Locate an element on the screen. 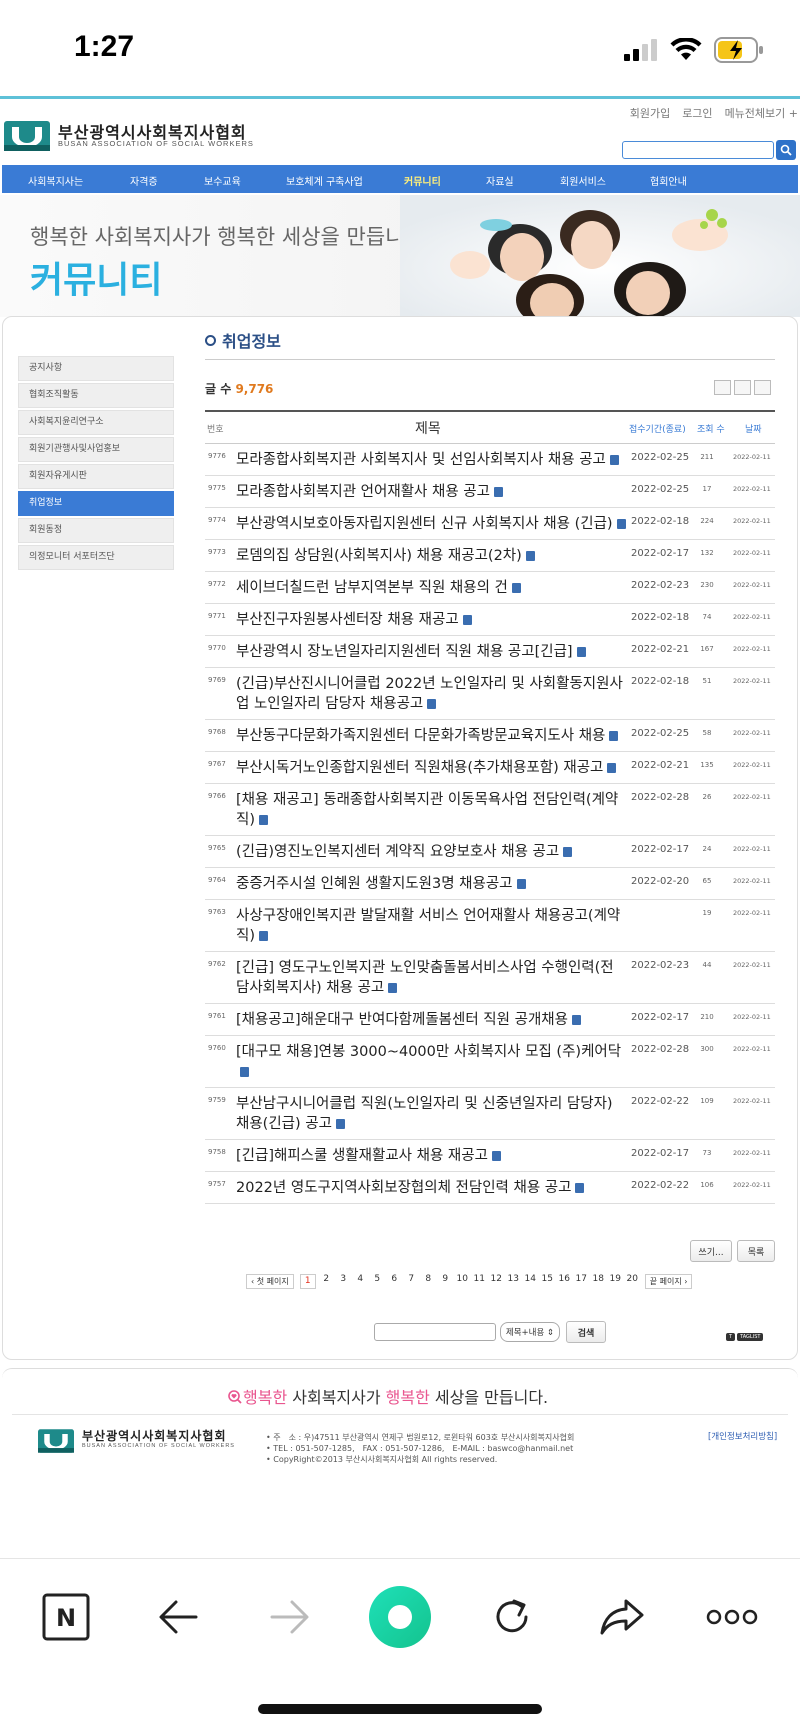 Image resolution: width=800 pixels, height=1732 pixels. post-title: 부산동구다문화가족지원센터 다문화가족방문교육지도사 채용 is located at coordinates (420, 736).